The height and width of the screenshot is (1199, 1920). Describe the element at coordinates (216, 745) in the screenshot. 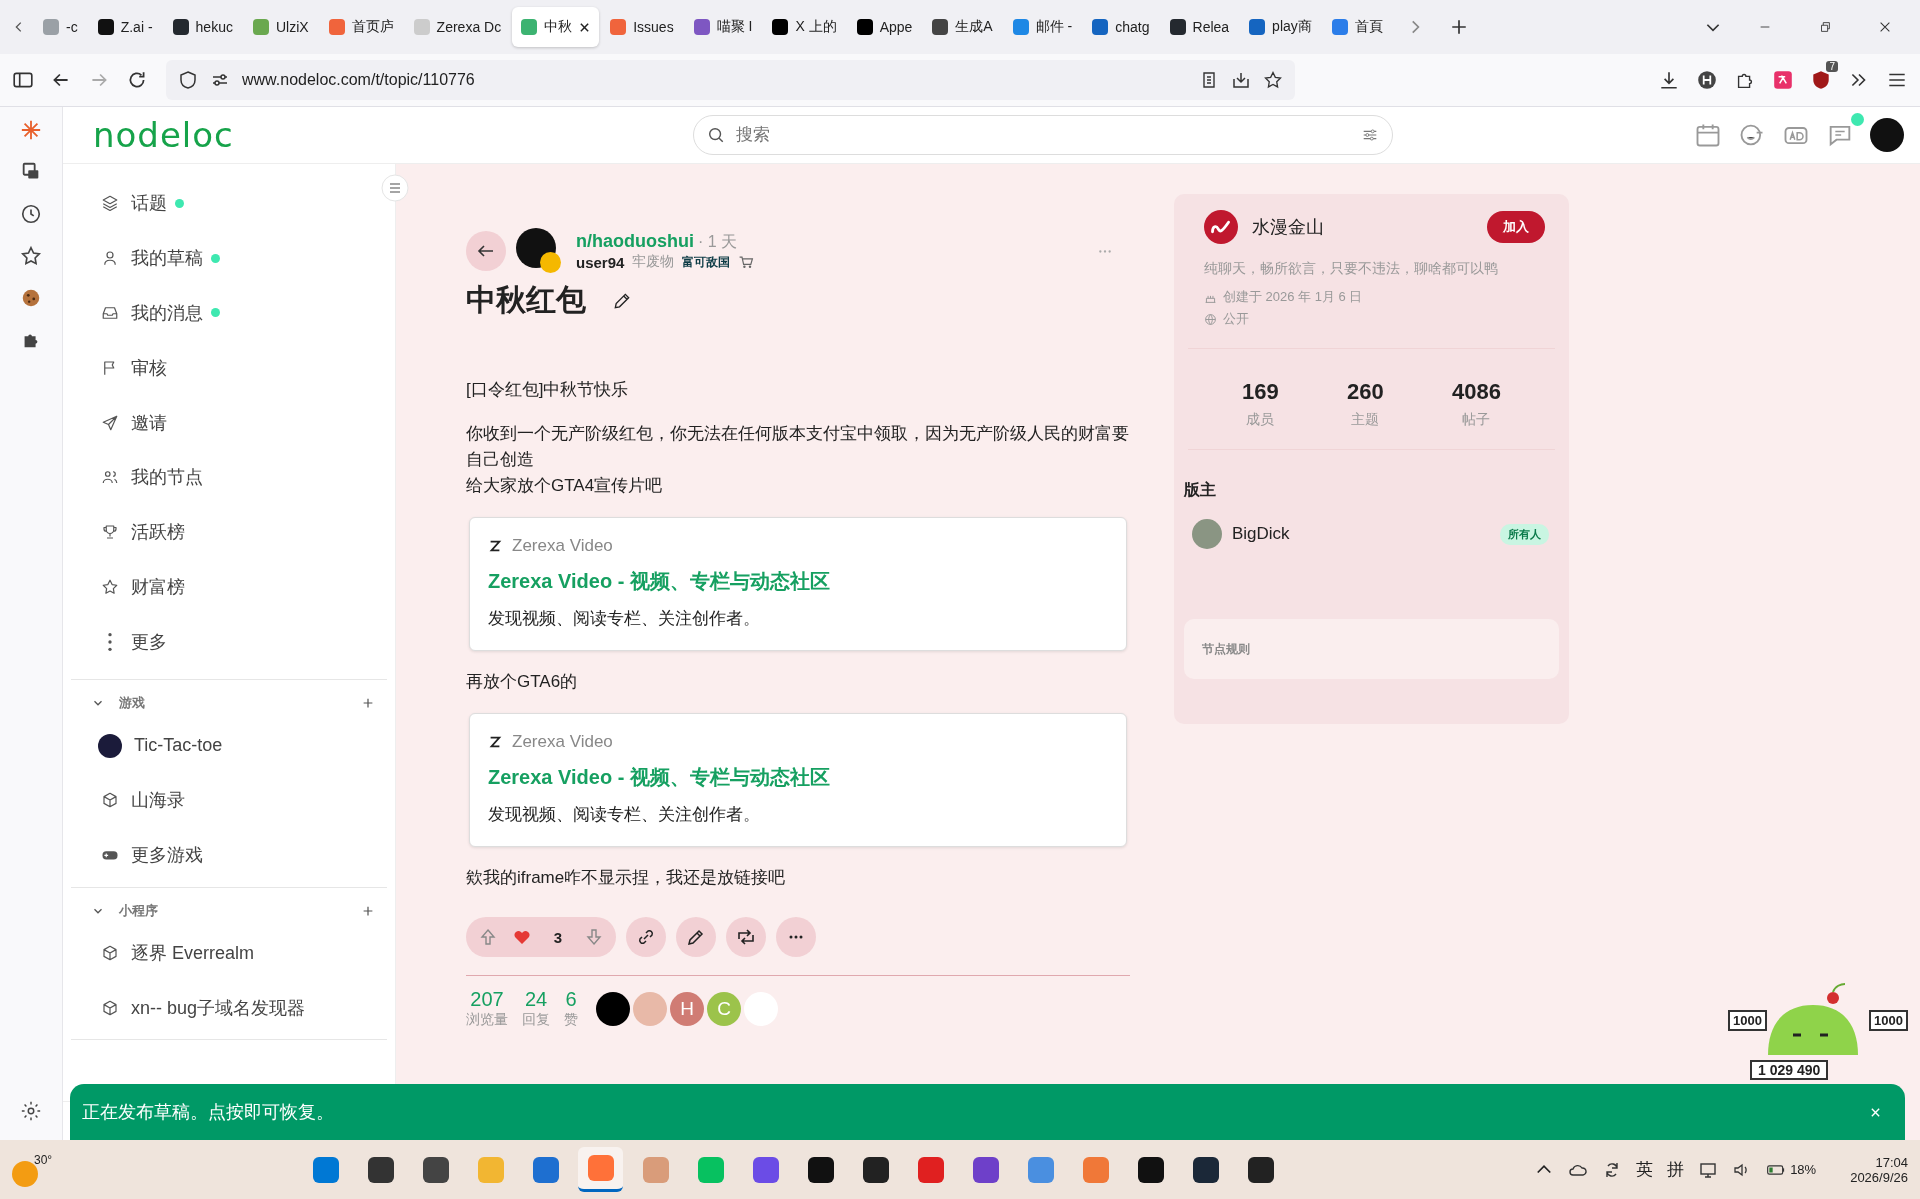

I see `nav-item: Tic-Tac-toe` at that location.